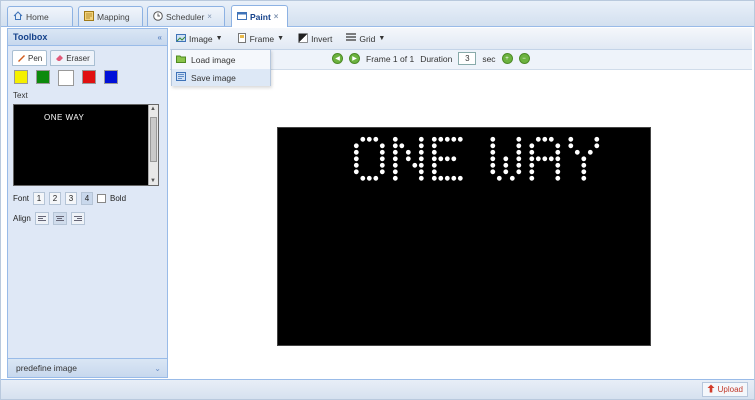  I want to click on frame-menu-button: Frame ▼, so click(260, 38).